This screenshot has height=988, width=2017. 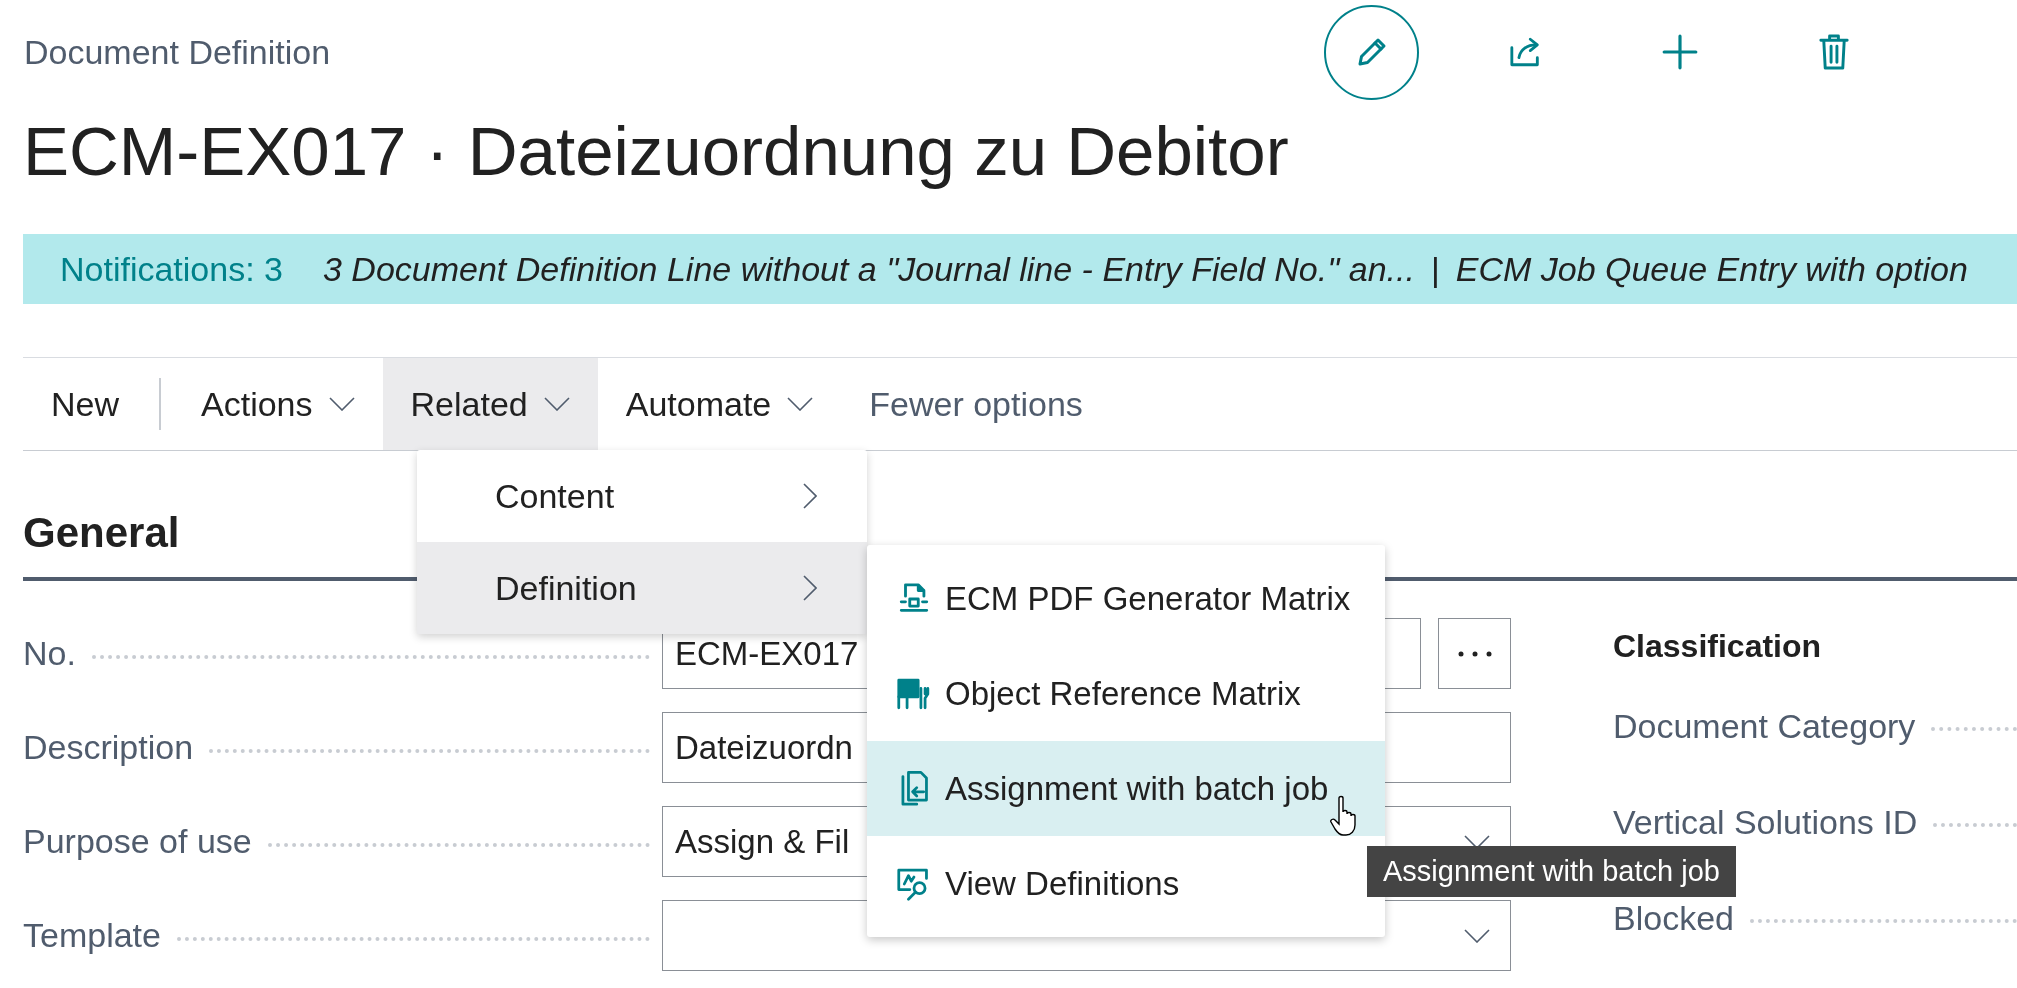 What do you see at coordinates (1551, 871) in the screenshot?
I see `tooltip: Assignment with batch job` at bounding box center [1551, 871].